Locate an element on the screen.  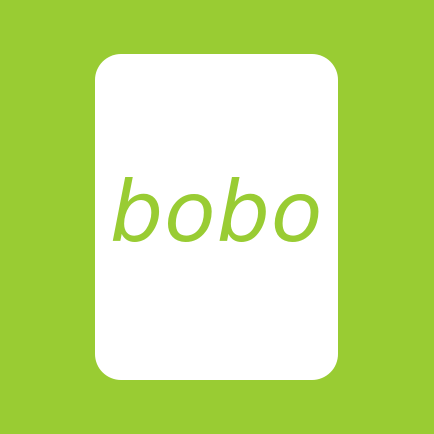
logo-text: bobo is located at coordinates (216, 212).